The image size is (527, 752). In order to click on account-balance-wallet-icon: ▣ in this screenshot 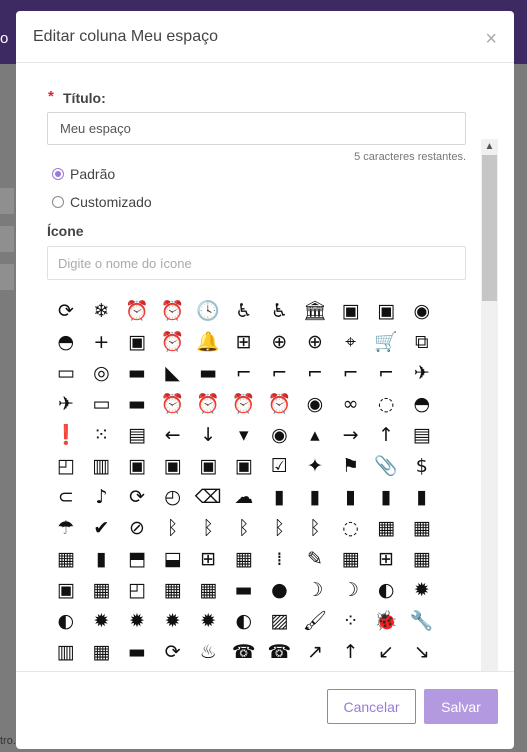, I will do `click(351, 311)`.